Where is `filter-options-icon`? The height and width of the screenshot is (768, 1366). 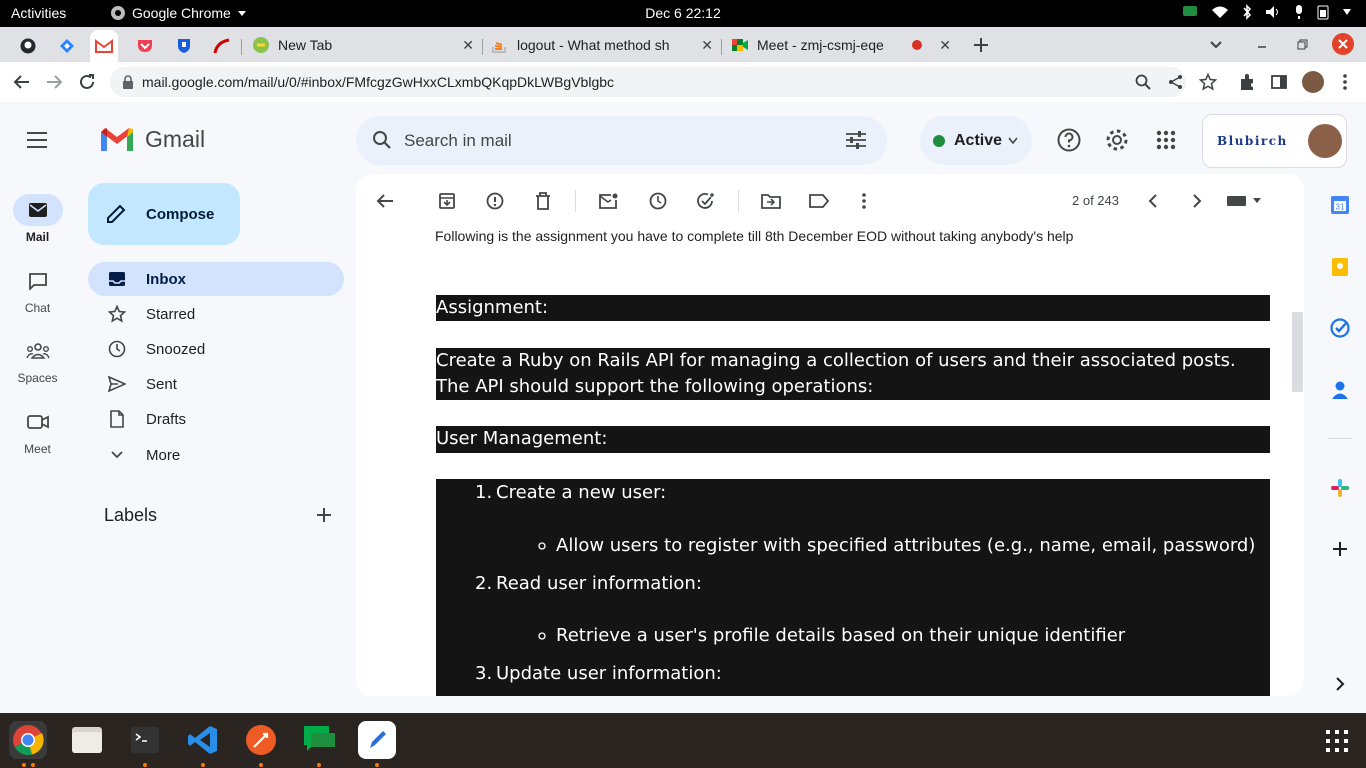 filter-options-icon is located at coordinates (856, 140).